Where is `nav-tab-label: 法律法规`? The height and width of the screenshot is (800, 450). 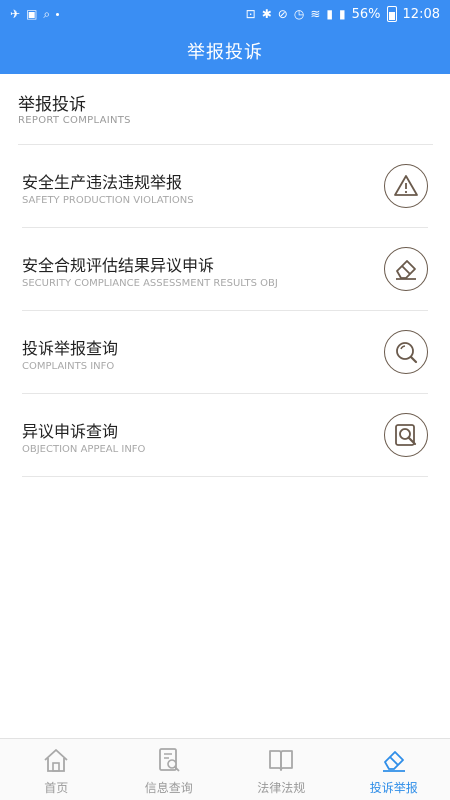 nav-tab-label: 法律法规 is located at coordinates (281, 788).